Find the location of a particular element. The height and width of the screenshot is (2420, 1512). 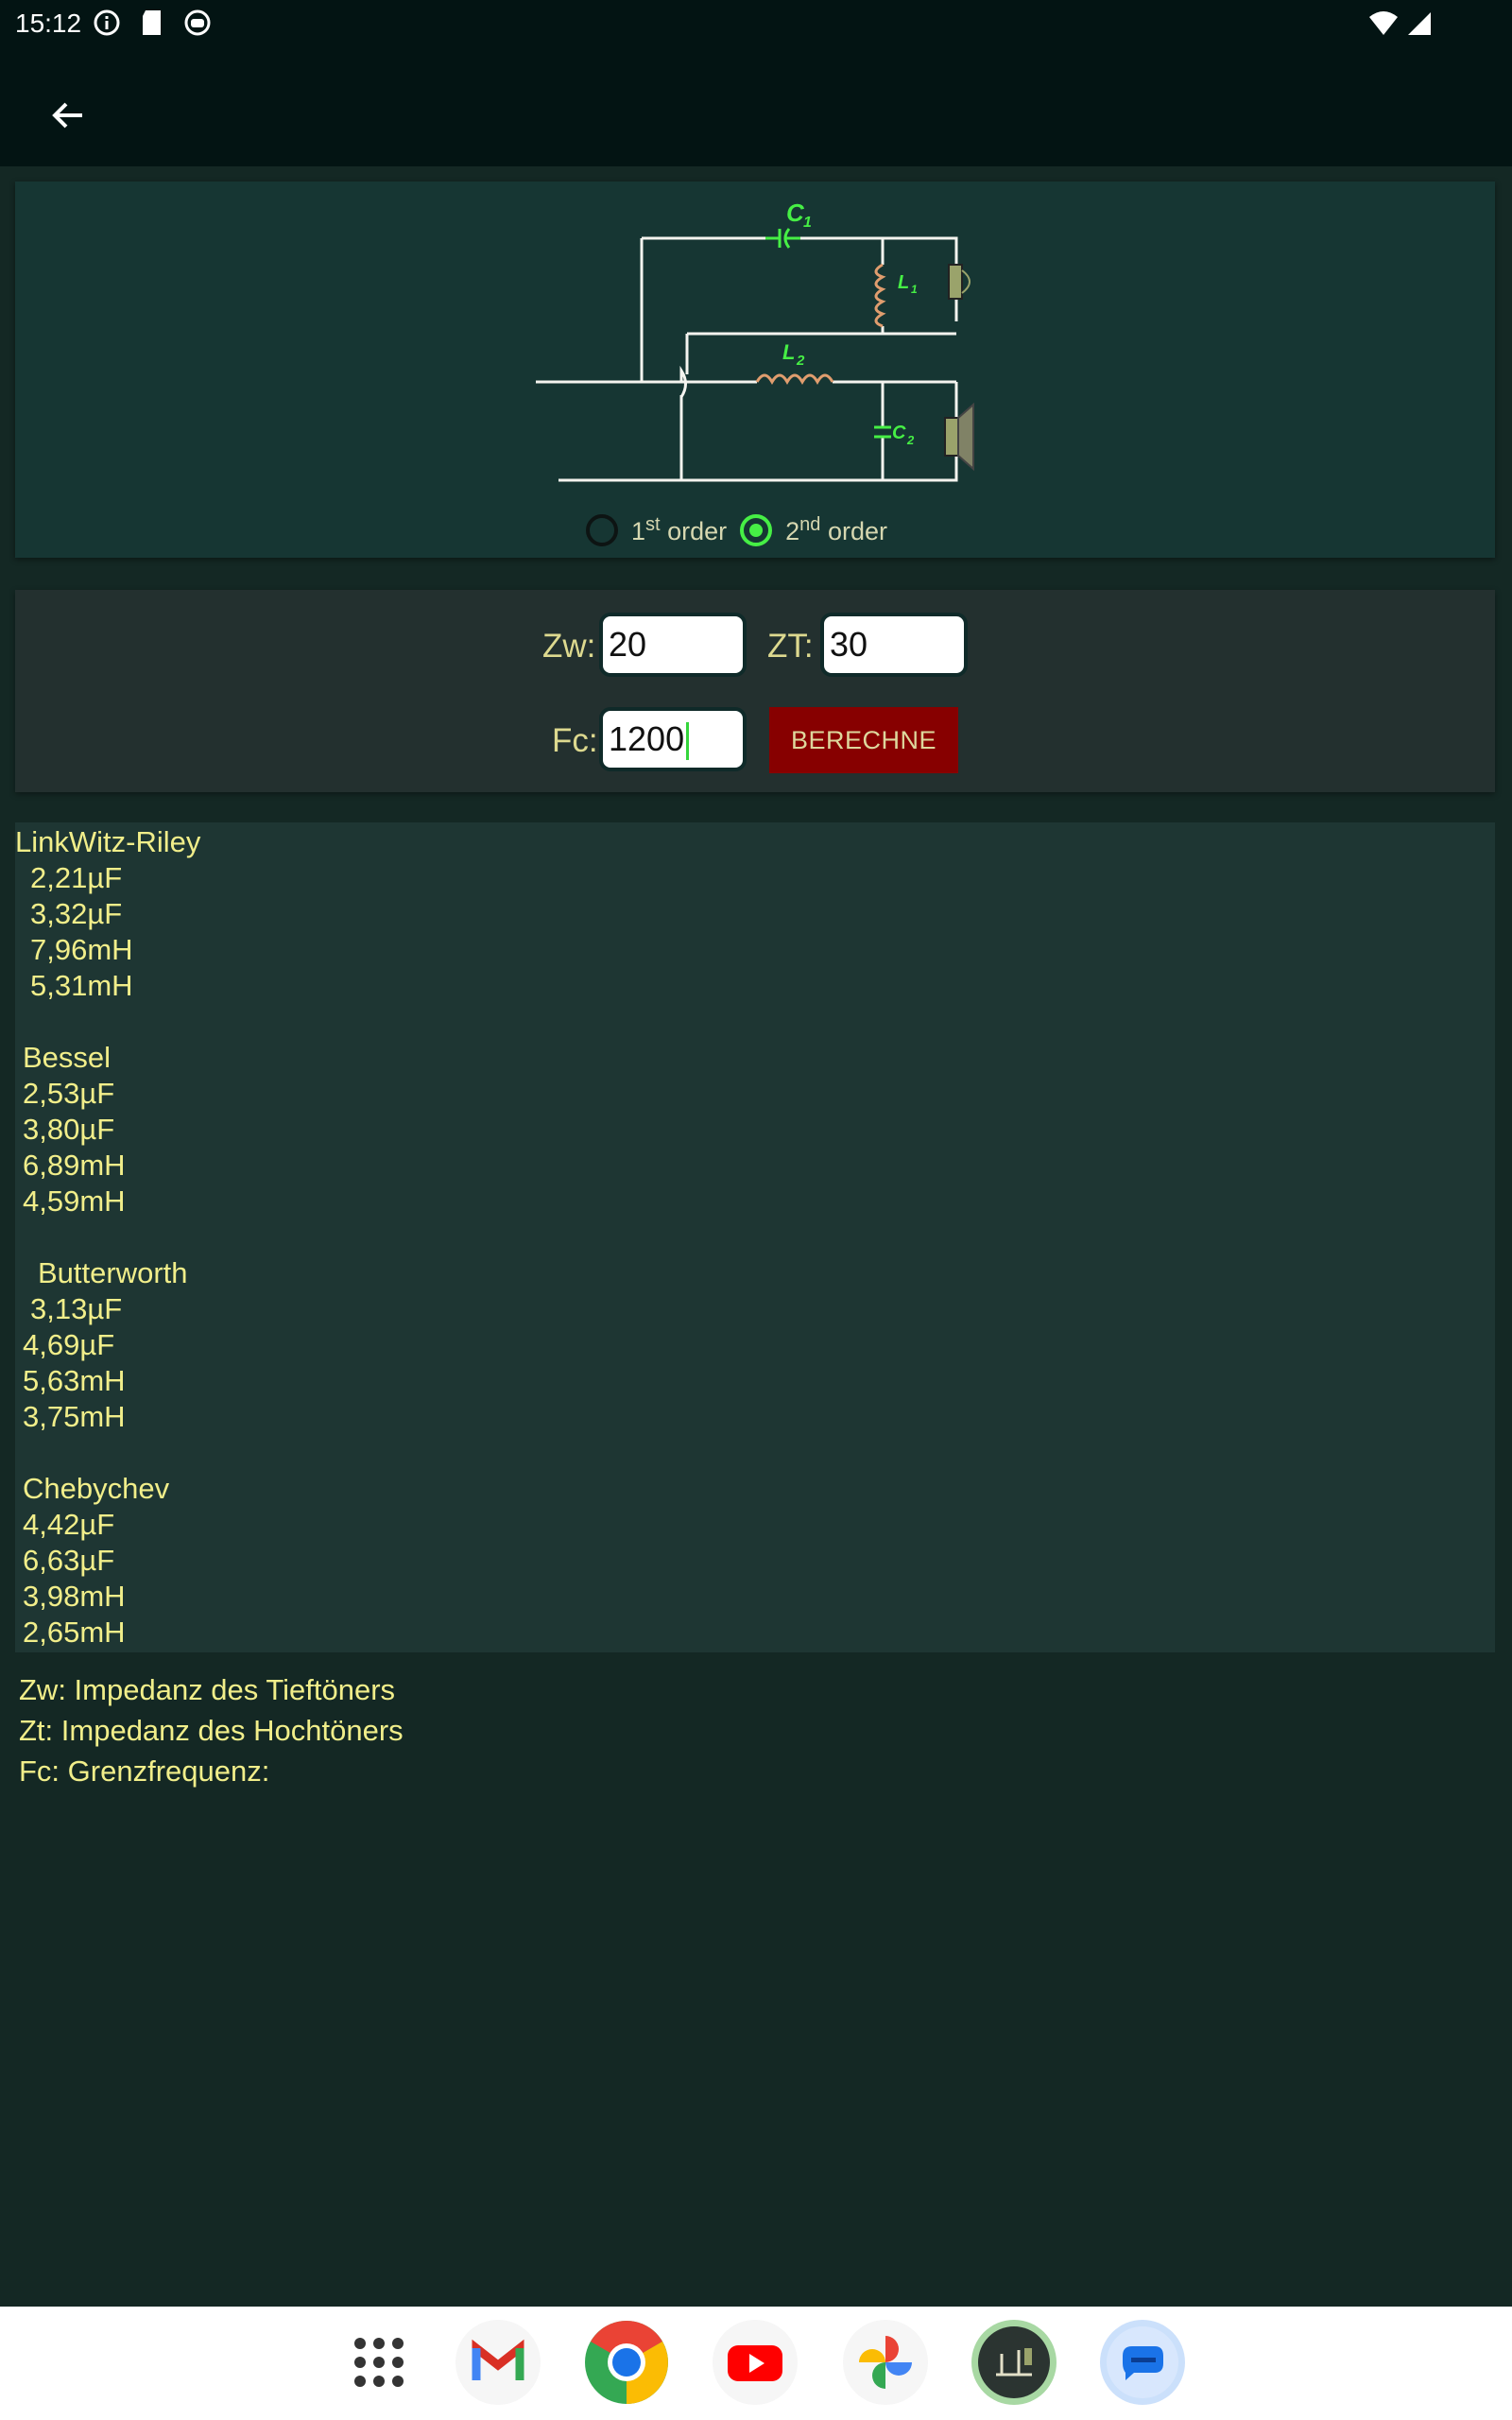

legend-fc: Fc: Grenzfrequenz: is located at coordinates (144, 1771).